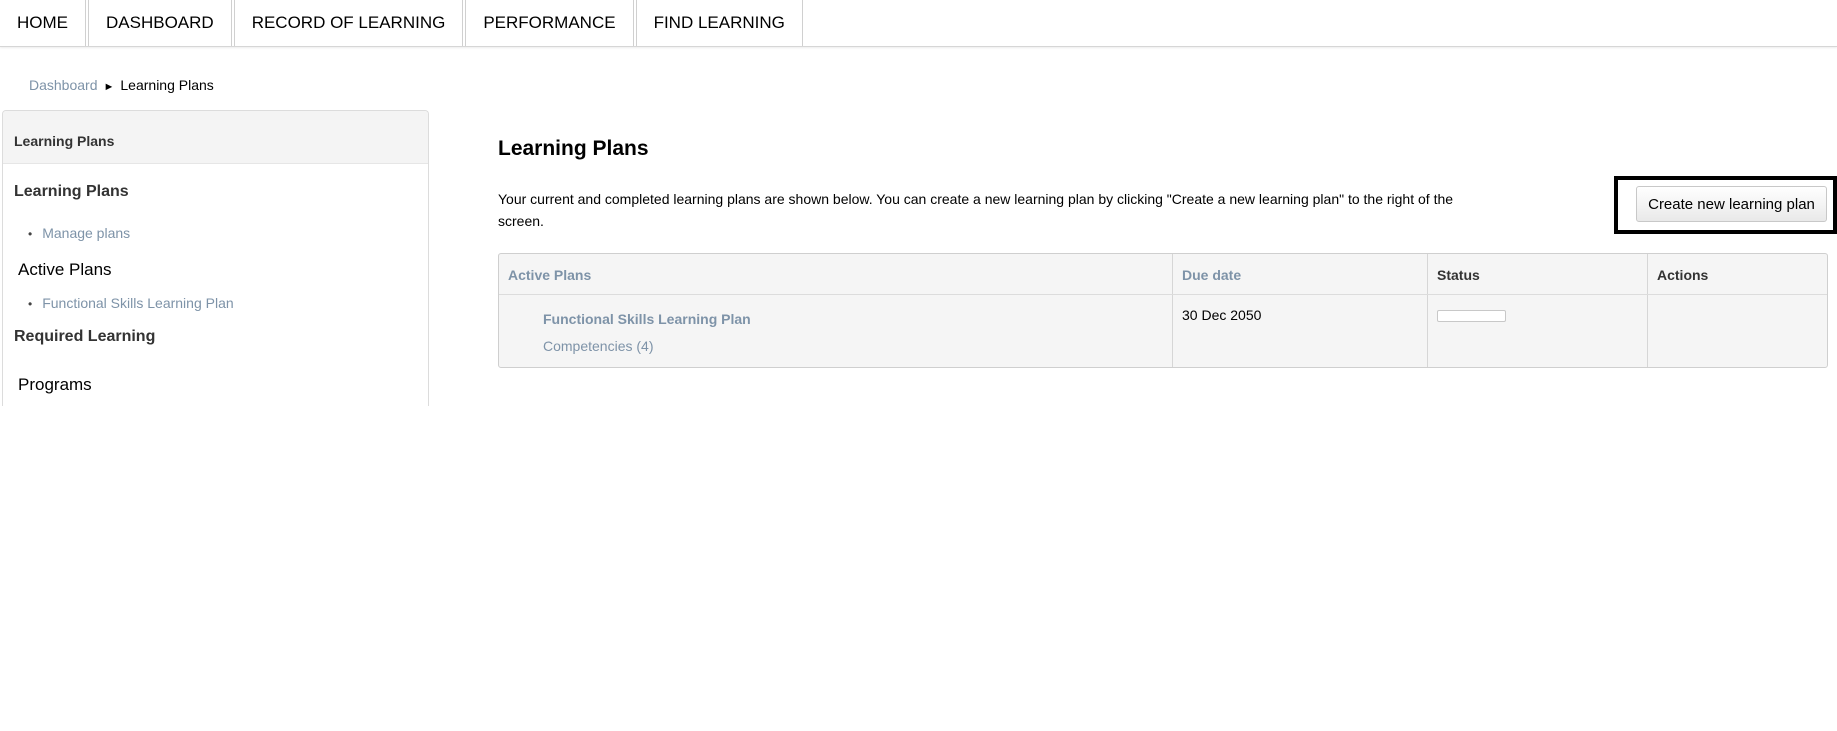  I want to click on sidebar-section-programs: Programs, so click(55, 385).